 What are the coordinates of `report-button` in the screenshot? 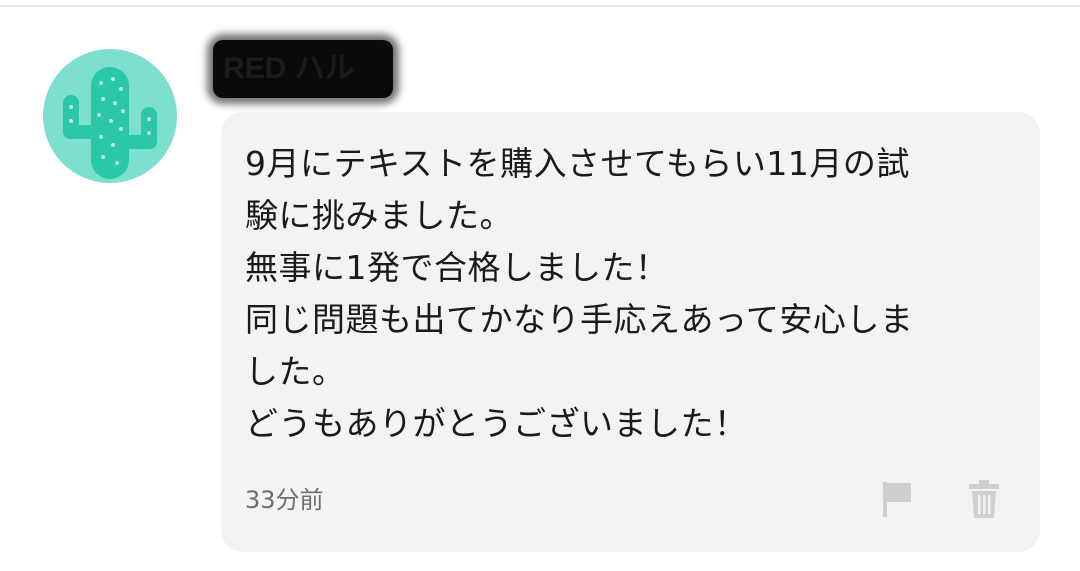 It's located at (897, 499).